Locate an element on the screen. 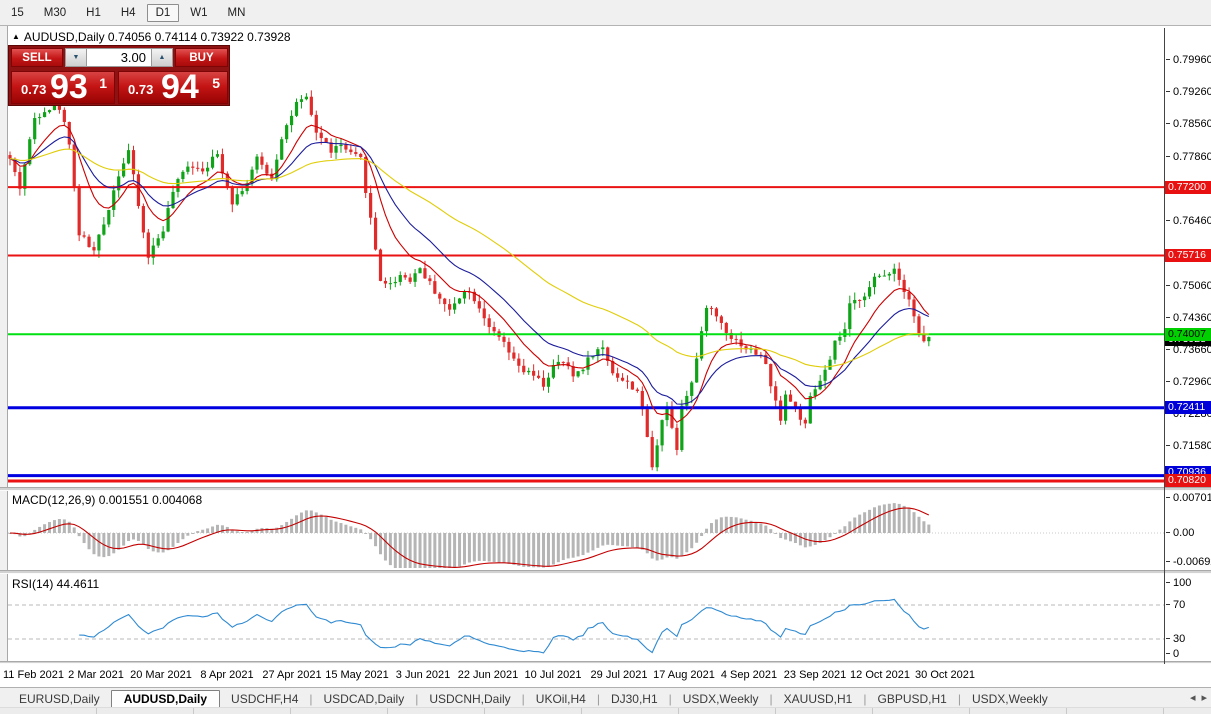 The image size is (1211, 714). date-axis-label: 8 Apr 2021 is located at coordinates (227, 675).